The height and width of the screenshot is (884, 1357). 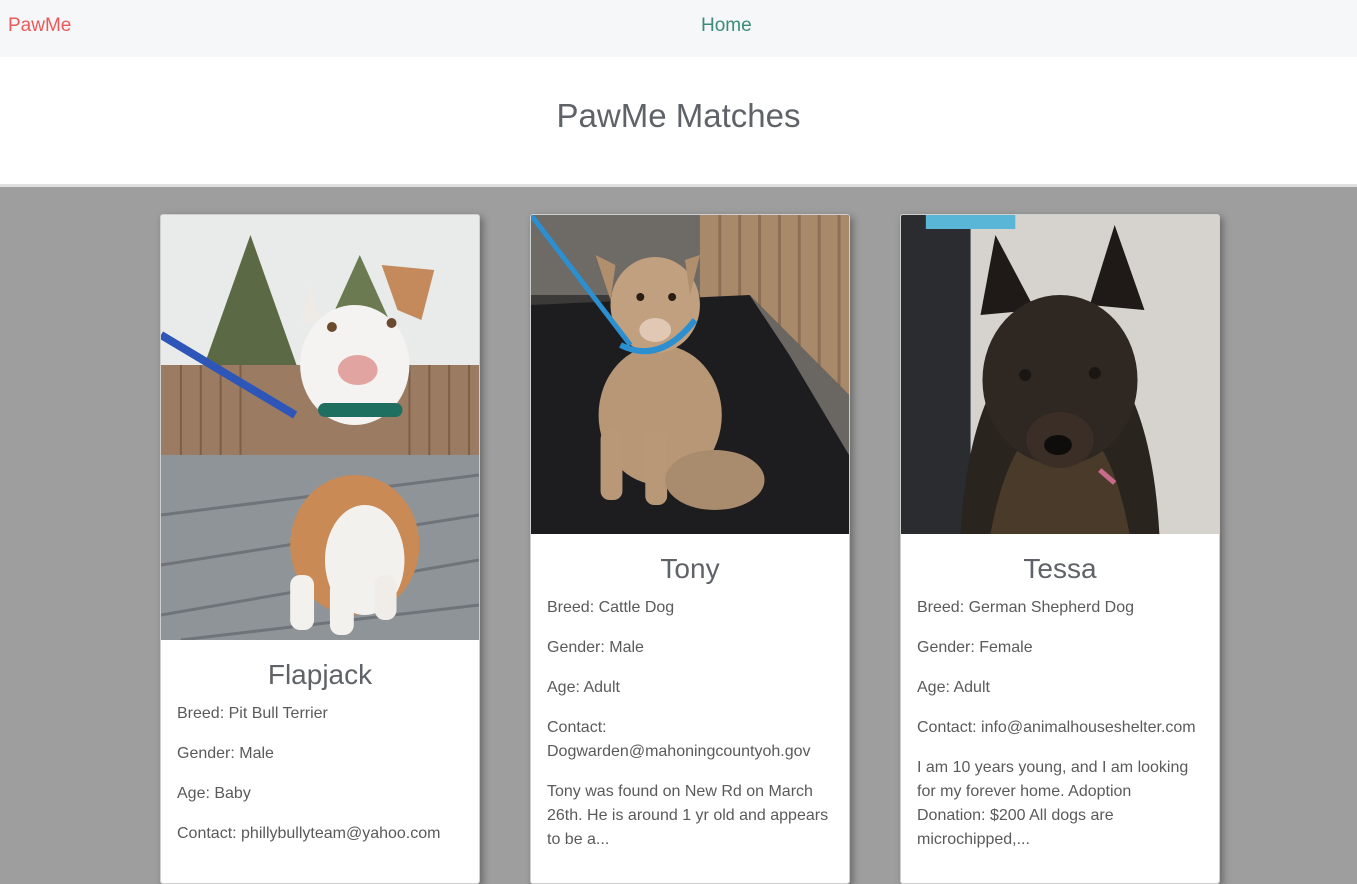 What do you see at coordinates (679, 739) in the screenshot?
I see `pet-contact: Contact: Dogwarden@mahoningcountyoh.gov` at bounding box center [679, 739].